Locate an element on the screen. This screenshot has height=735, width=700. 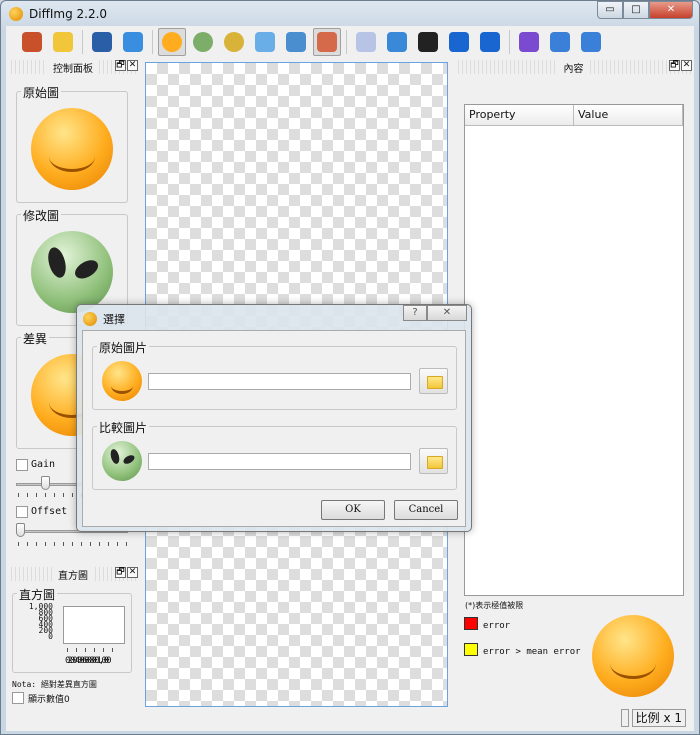
open-folder-icon is located at coordinates (63, 42).